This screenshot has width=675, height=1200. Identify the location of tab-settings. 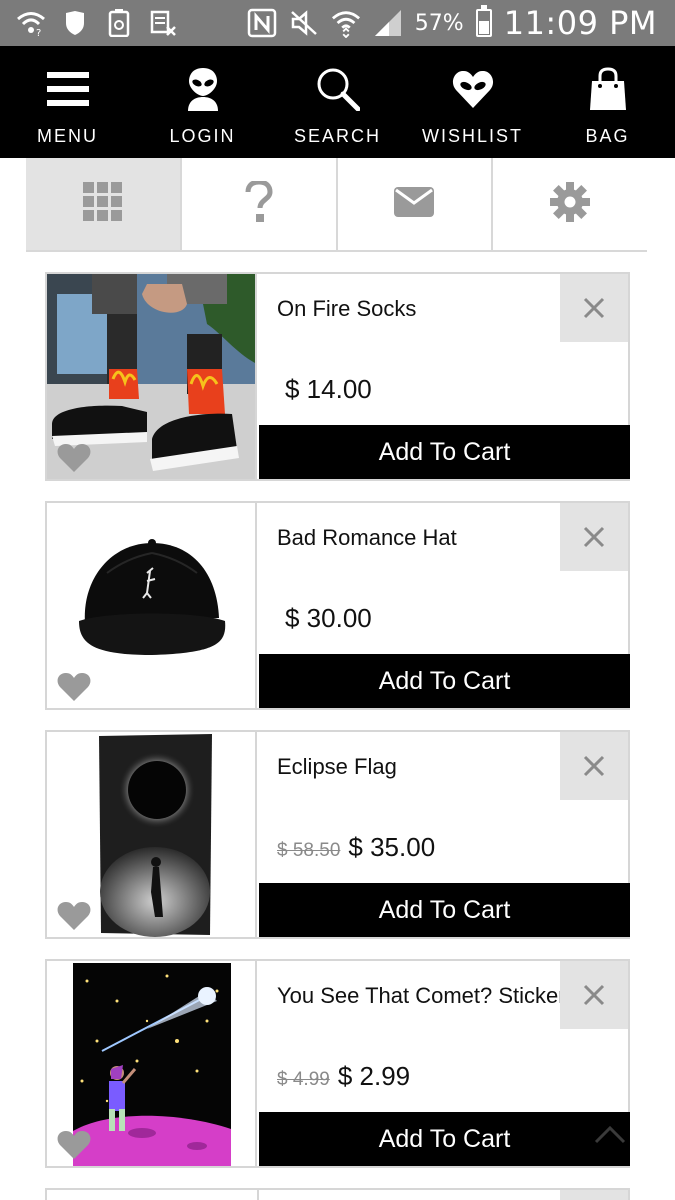
(570, 204).